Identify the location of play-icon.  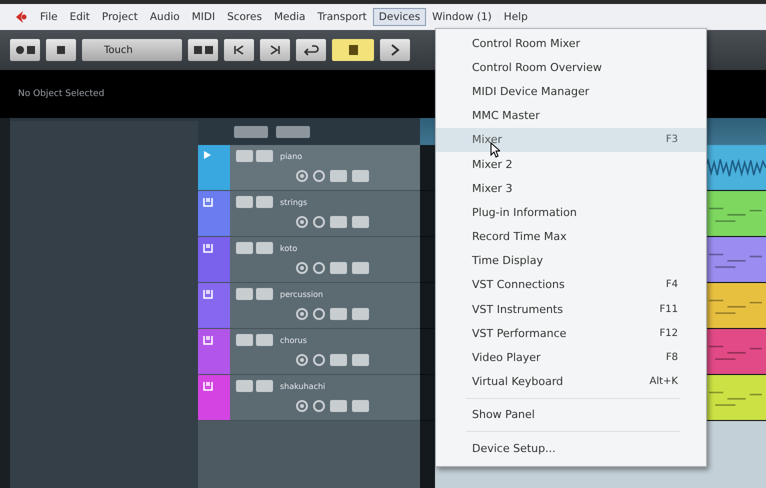
(395, 50).